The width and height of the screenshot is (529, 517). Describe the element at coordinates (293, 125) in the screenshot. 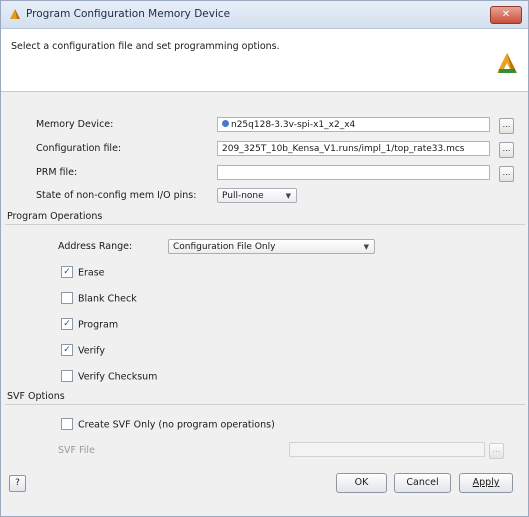

I see `memory-device-value: n25q128-3.3v-spi-x1_x2_x4` at that location.